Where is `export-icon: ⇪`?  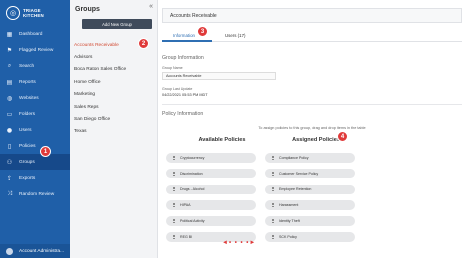 export-icon: ⇪ is located at coordinates (9, 178).